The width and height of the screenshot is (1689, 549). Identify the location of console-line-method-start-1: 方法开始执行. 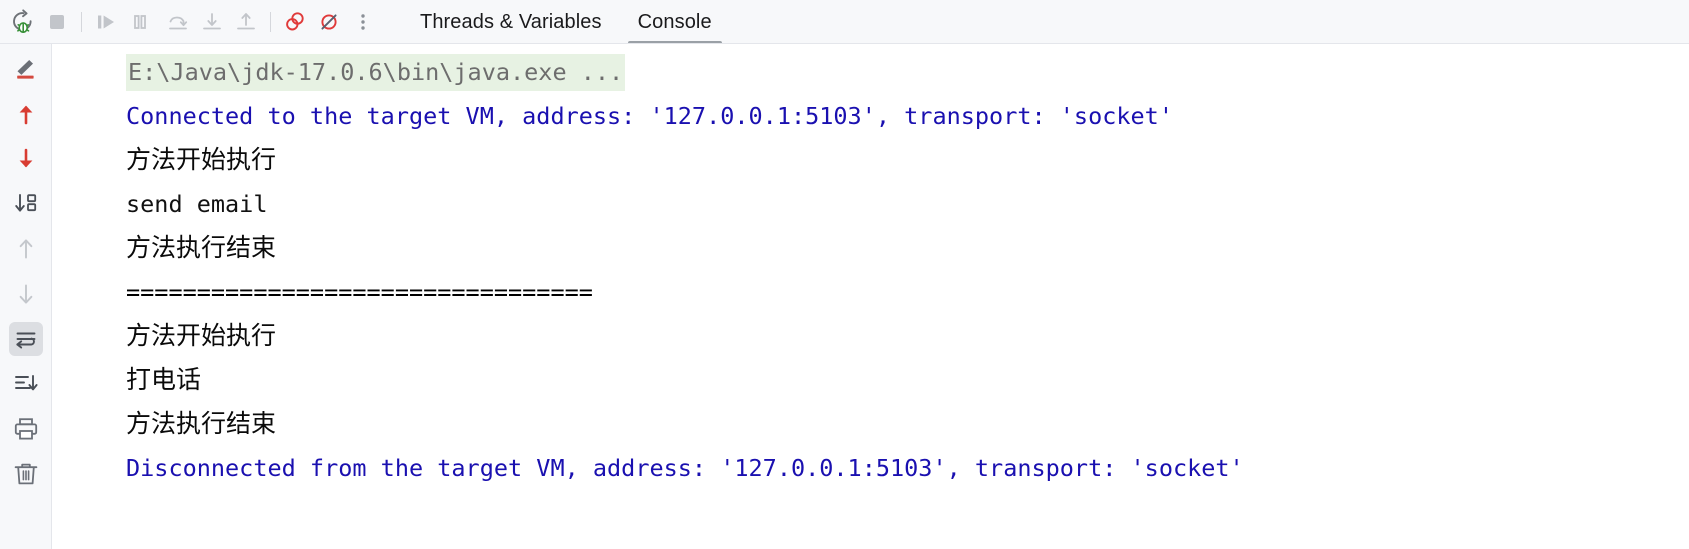
(201, 159).